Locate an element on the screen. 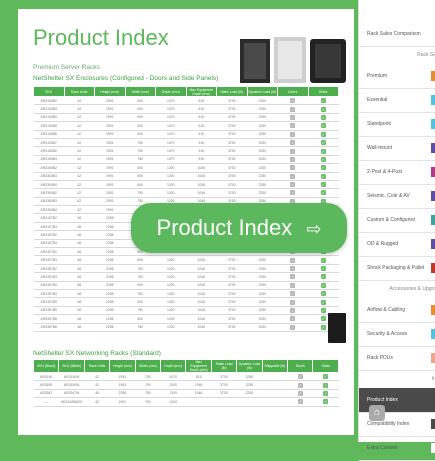  sidebar-item: Premium is located at coordinates (397, 76).